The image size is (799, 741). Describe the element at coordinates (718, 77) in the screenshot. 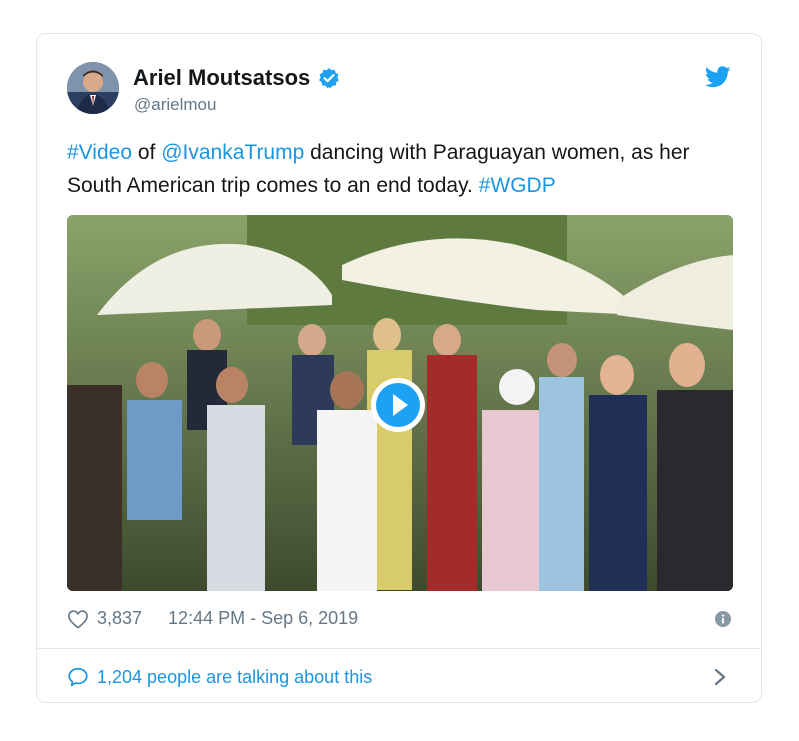

I see `twitter-bird-icon` at that location.